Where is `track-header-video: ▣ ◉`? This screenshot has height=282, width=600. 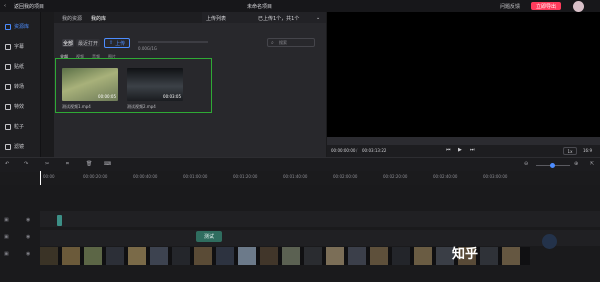
track-header-video: ▣ ◉ is located at coordinates (20, 255).